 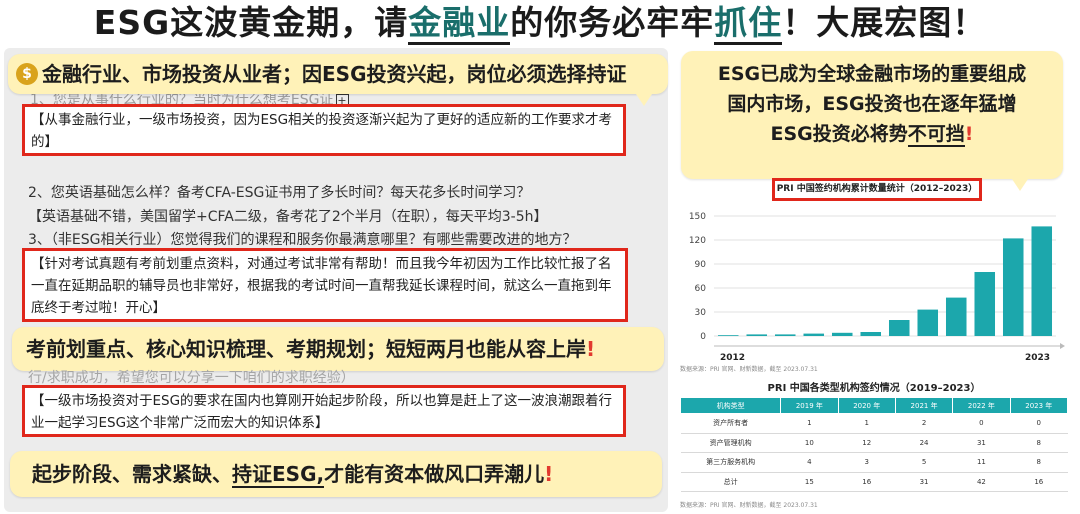 I want to click on chart-source: 数据来源：PRI 官网、财新数据，截至 2023.07.31, so click(x=749, y=369).